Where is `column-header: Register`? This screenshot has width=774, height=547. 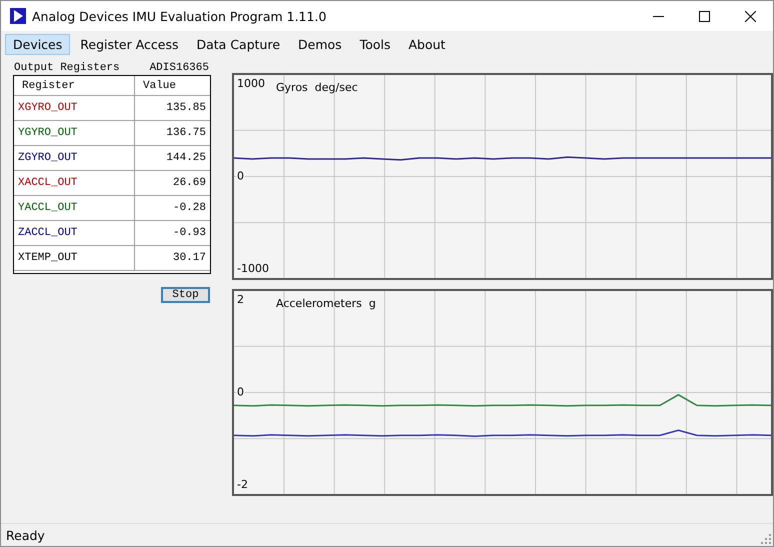
column-header: Register is located at coordinates (74, 85).